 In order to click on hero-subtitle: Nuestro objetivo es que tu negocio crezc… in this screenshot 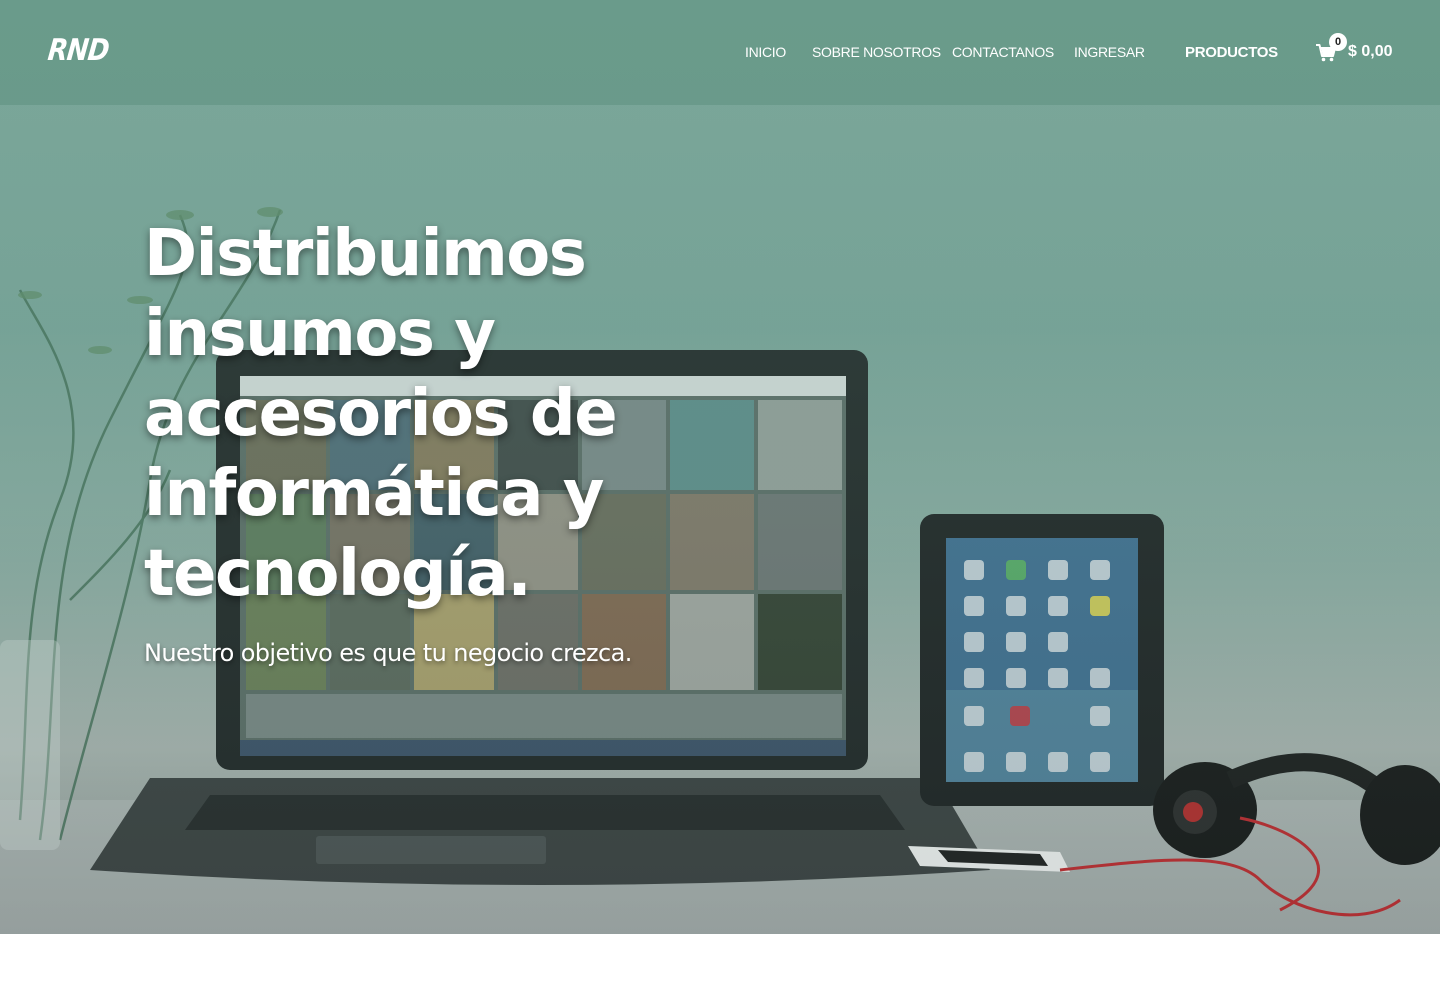, I will do `click(388, 653)`.